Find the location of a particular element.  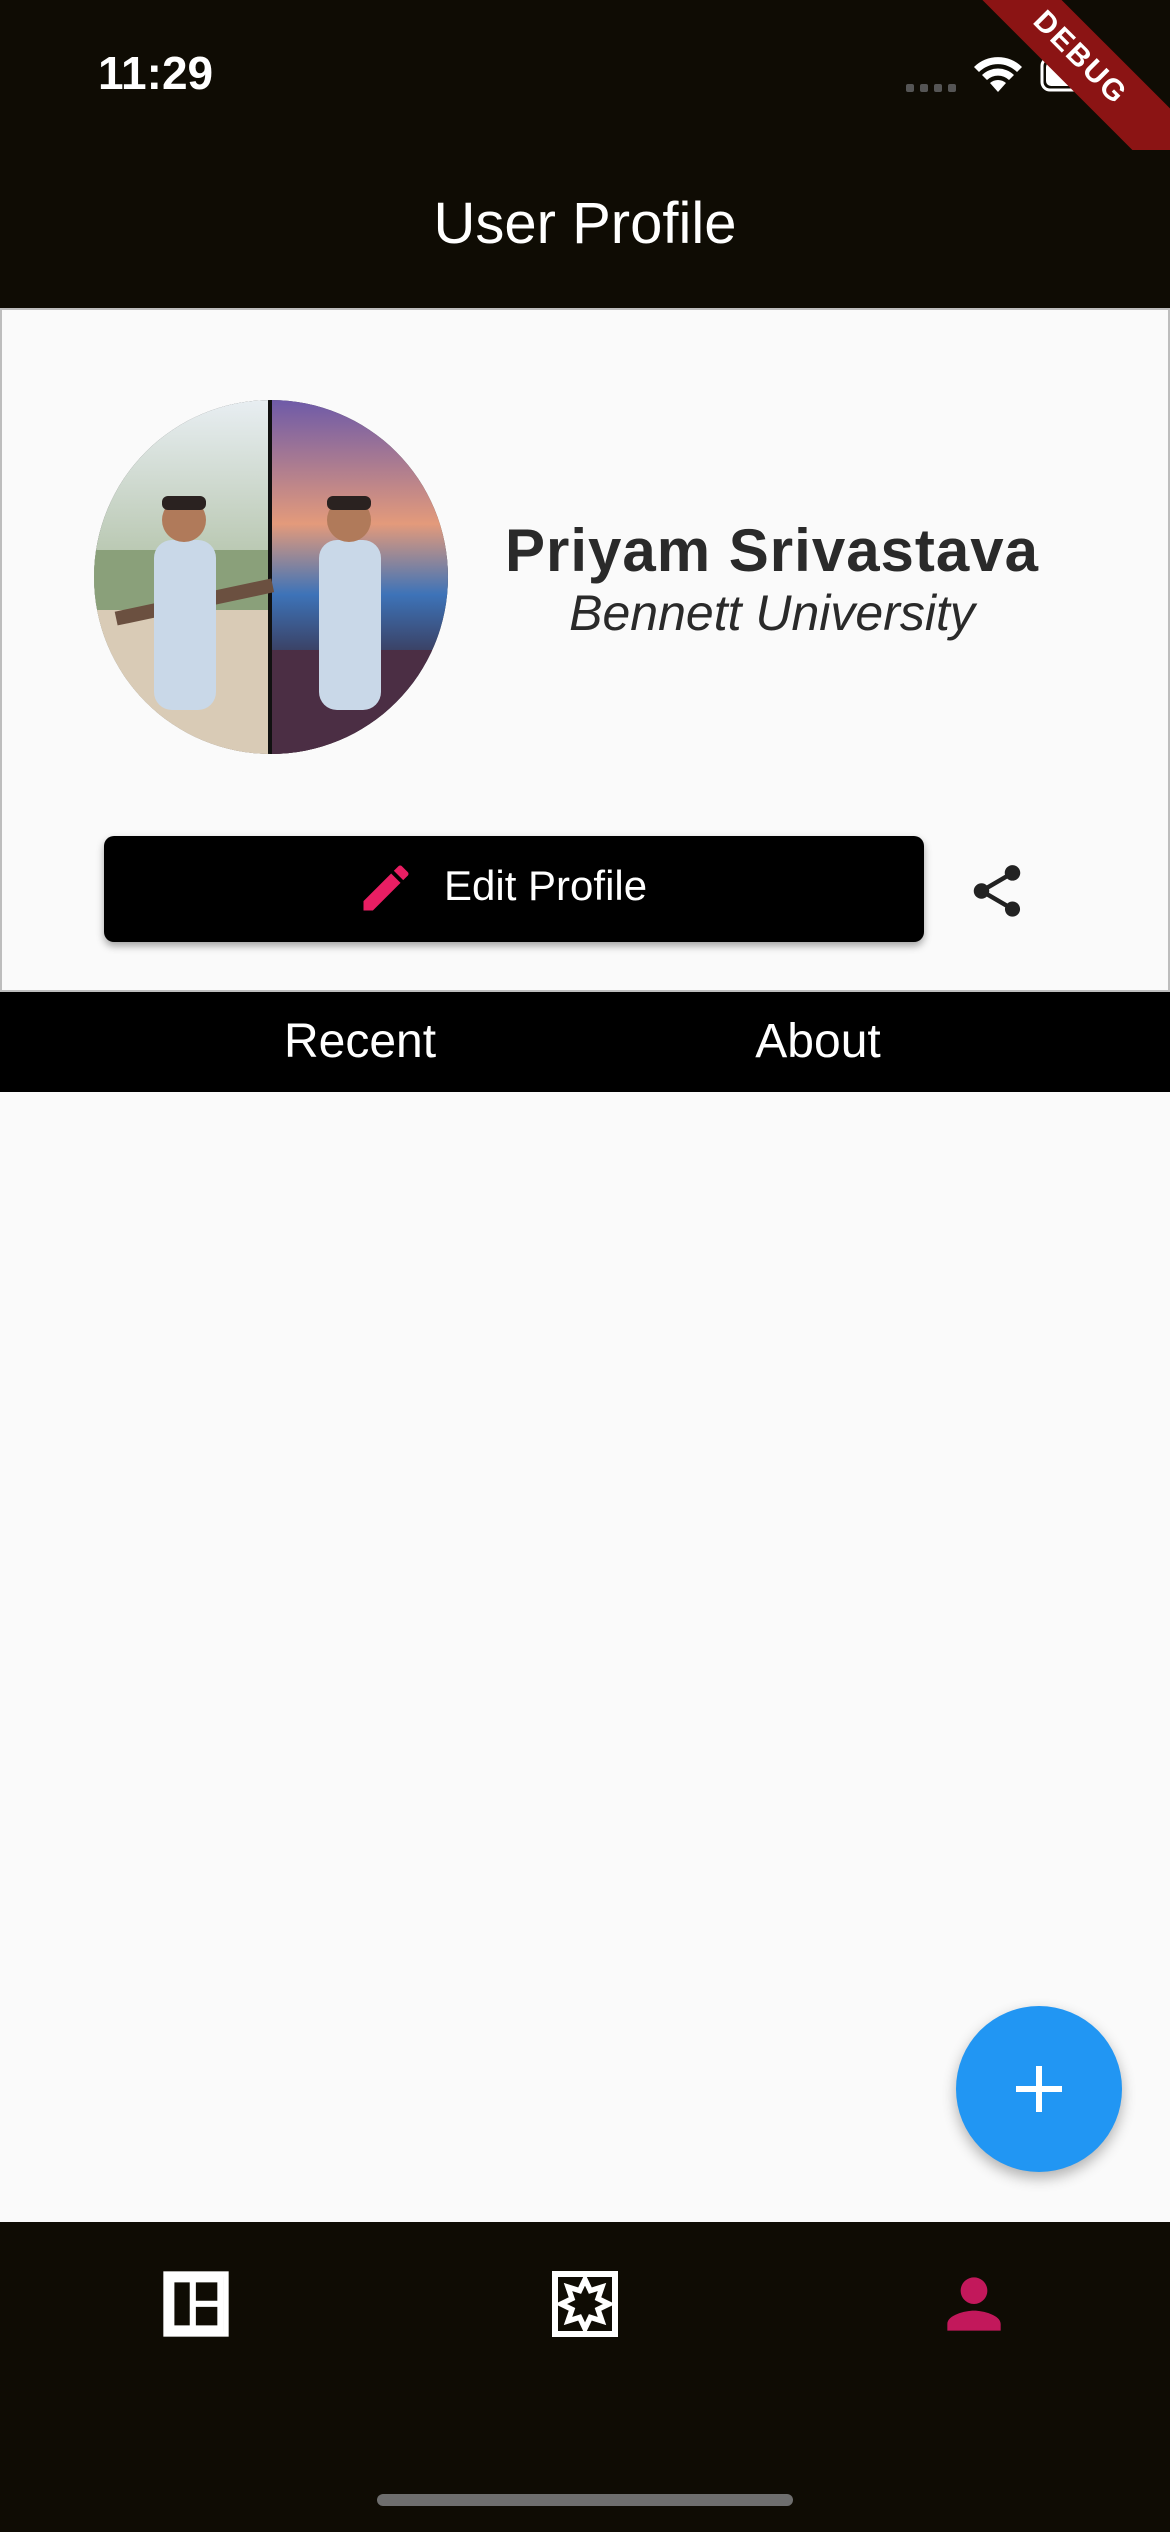

app-bar: User Profile is located at coordinates (585, 229).